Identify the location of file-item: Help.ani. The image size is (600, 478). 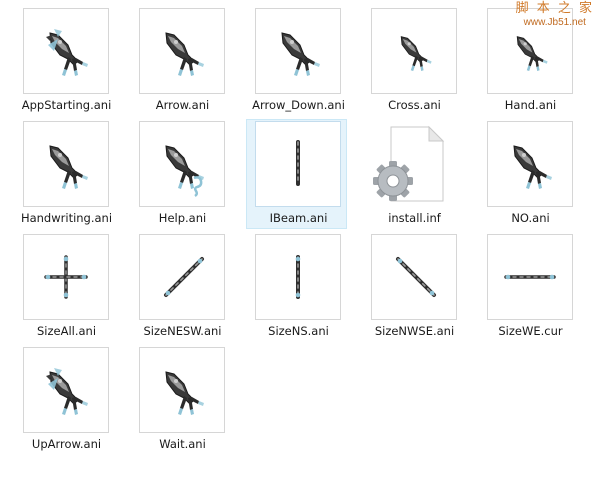
(182, 173).